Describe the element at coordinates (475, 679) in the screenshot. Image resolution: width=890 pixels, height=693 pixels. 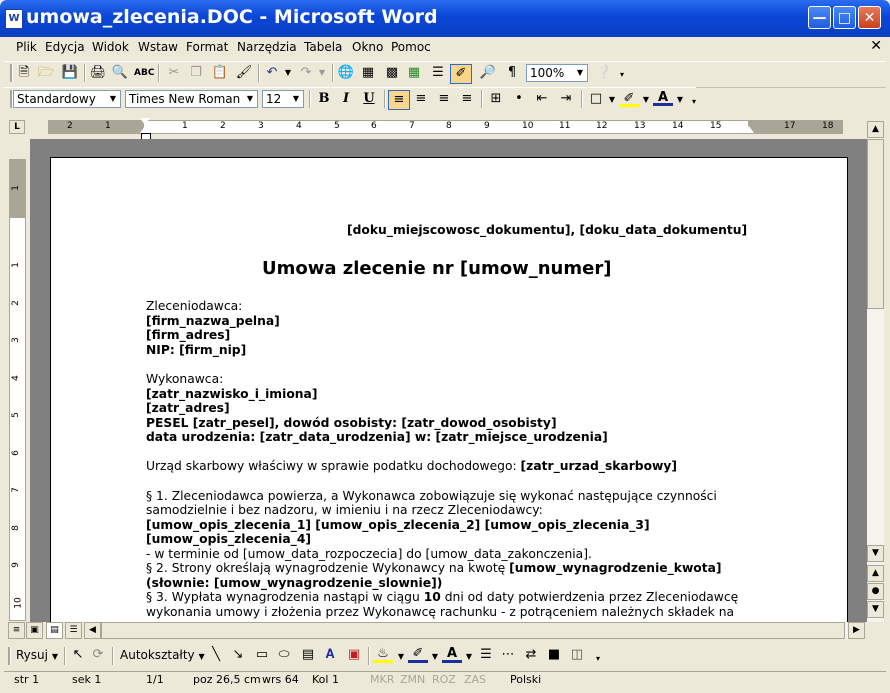
I see `status-overtype: ZAS` at that location.